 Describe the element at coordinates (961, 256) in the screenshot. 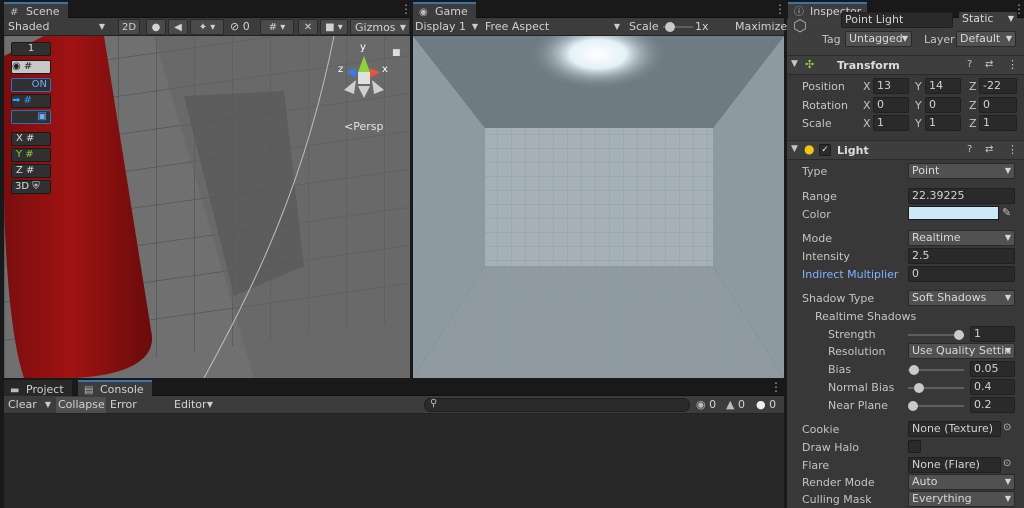

I see `intensity-field: 2.5` at that location.